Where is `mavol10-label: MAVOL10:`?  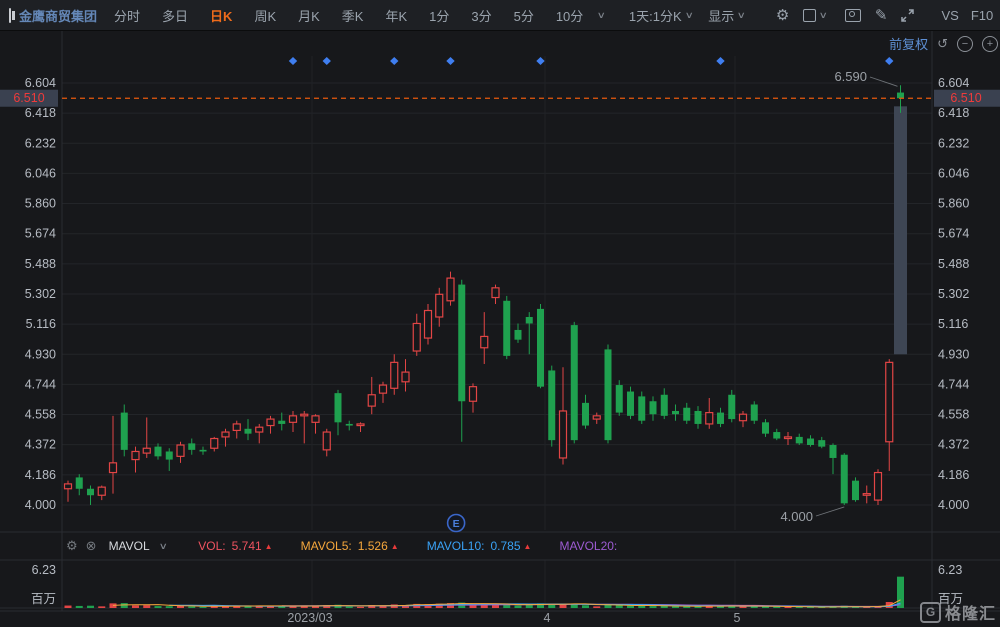 mavol10-label: MAVOL10: is located at coordinates (455, 546).